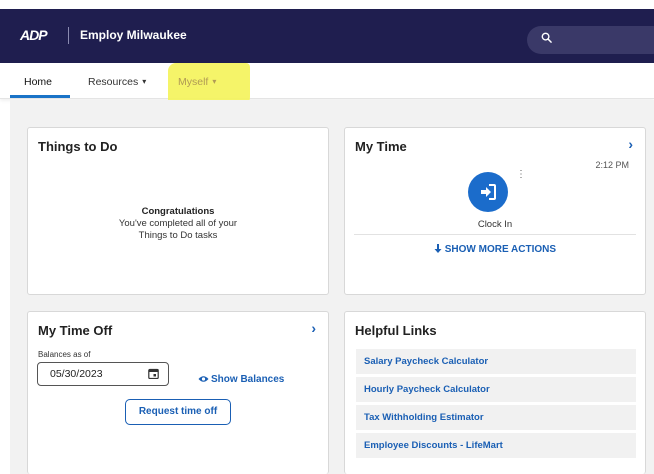  Describe the element at coordinates (327, 87) in the screenshot. I see `main-nav: Home Resources ▾ Myself ▾` at that location.